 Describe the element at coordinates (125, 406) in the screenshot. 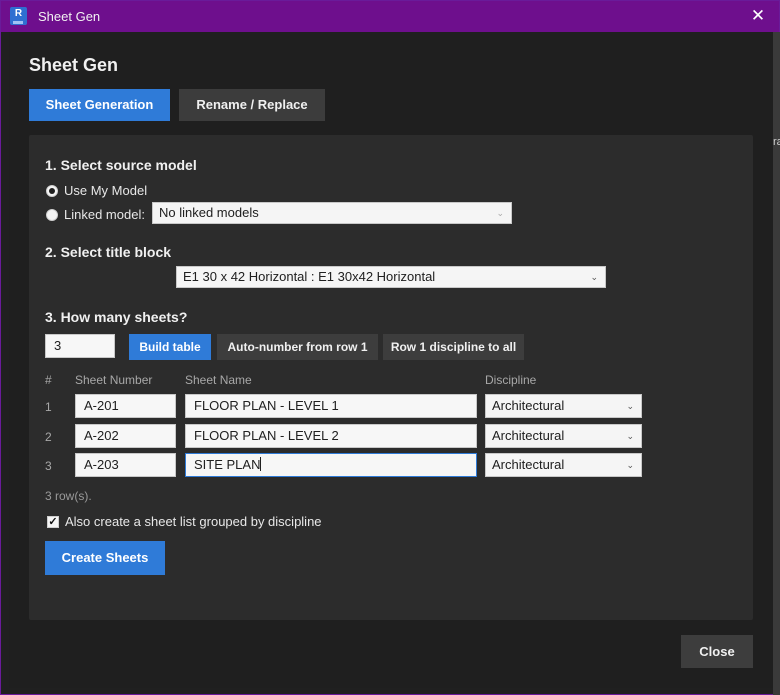

I see `sheet-number-input: A-201` at that location.